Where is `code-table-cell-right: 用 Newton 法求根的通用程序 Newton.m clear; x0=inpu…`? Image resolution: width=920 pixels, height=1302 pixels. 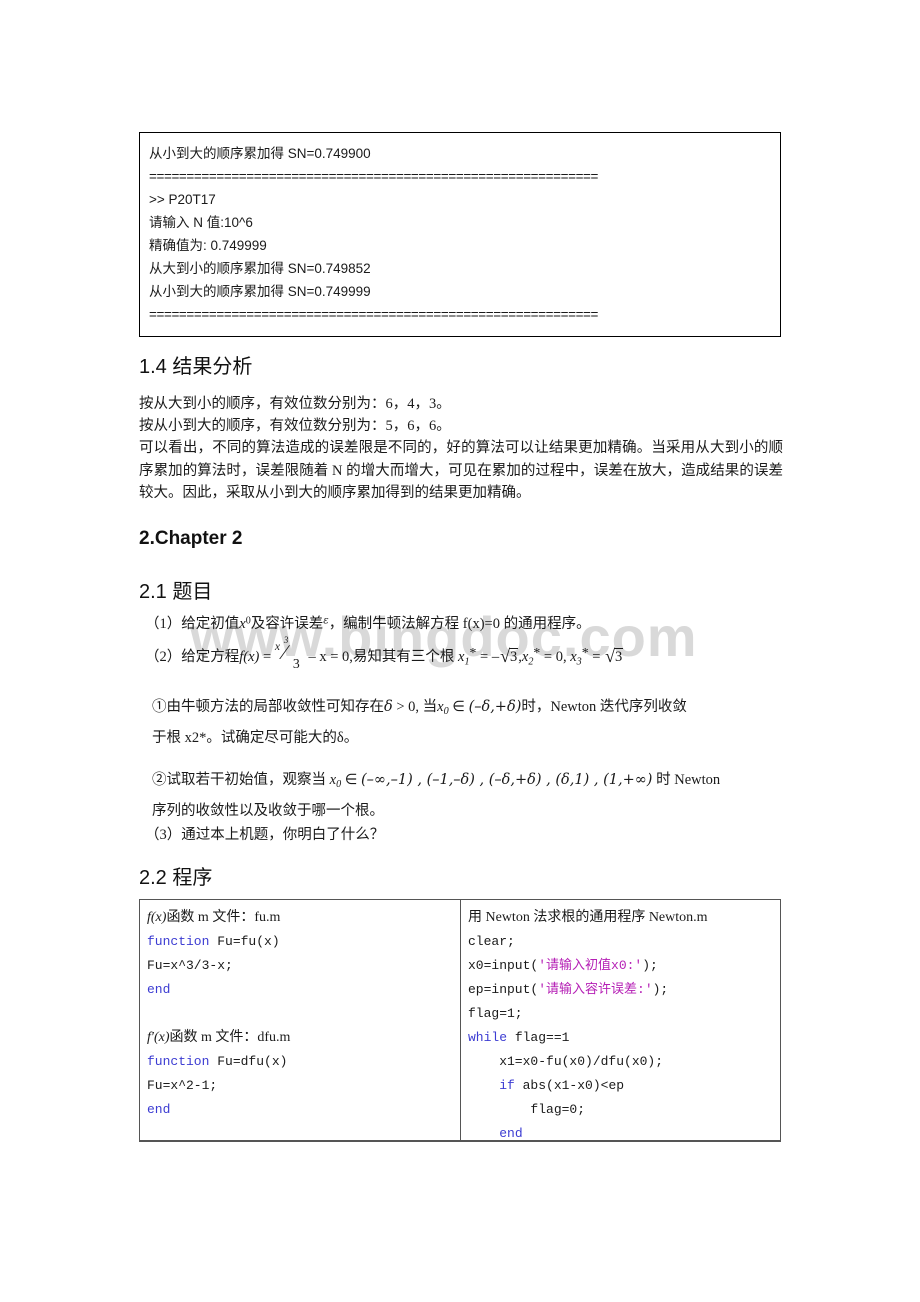 code-table-cell-right: 用 Newton 法求根的通用程序 Newton.m clear; x0=inpu… is located at coordinates (620, 1020).